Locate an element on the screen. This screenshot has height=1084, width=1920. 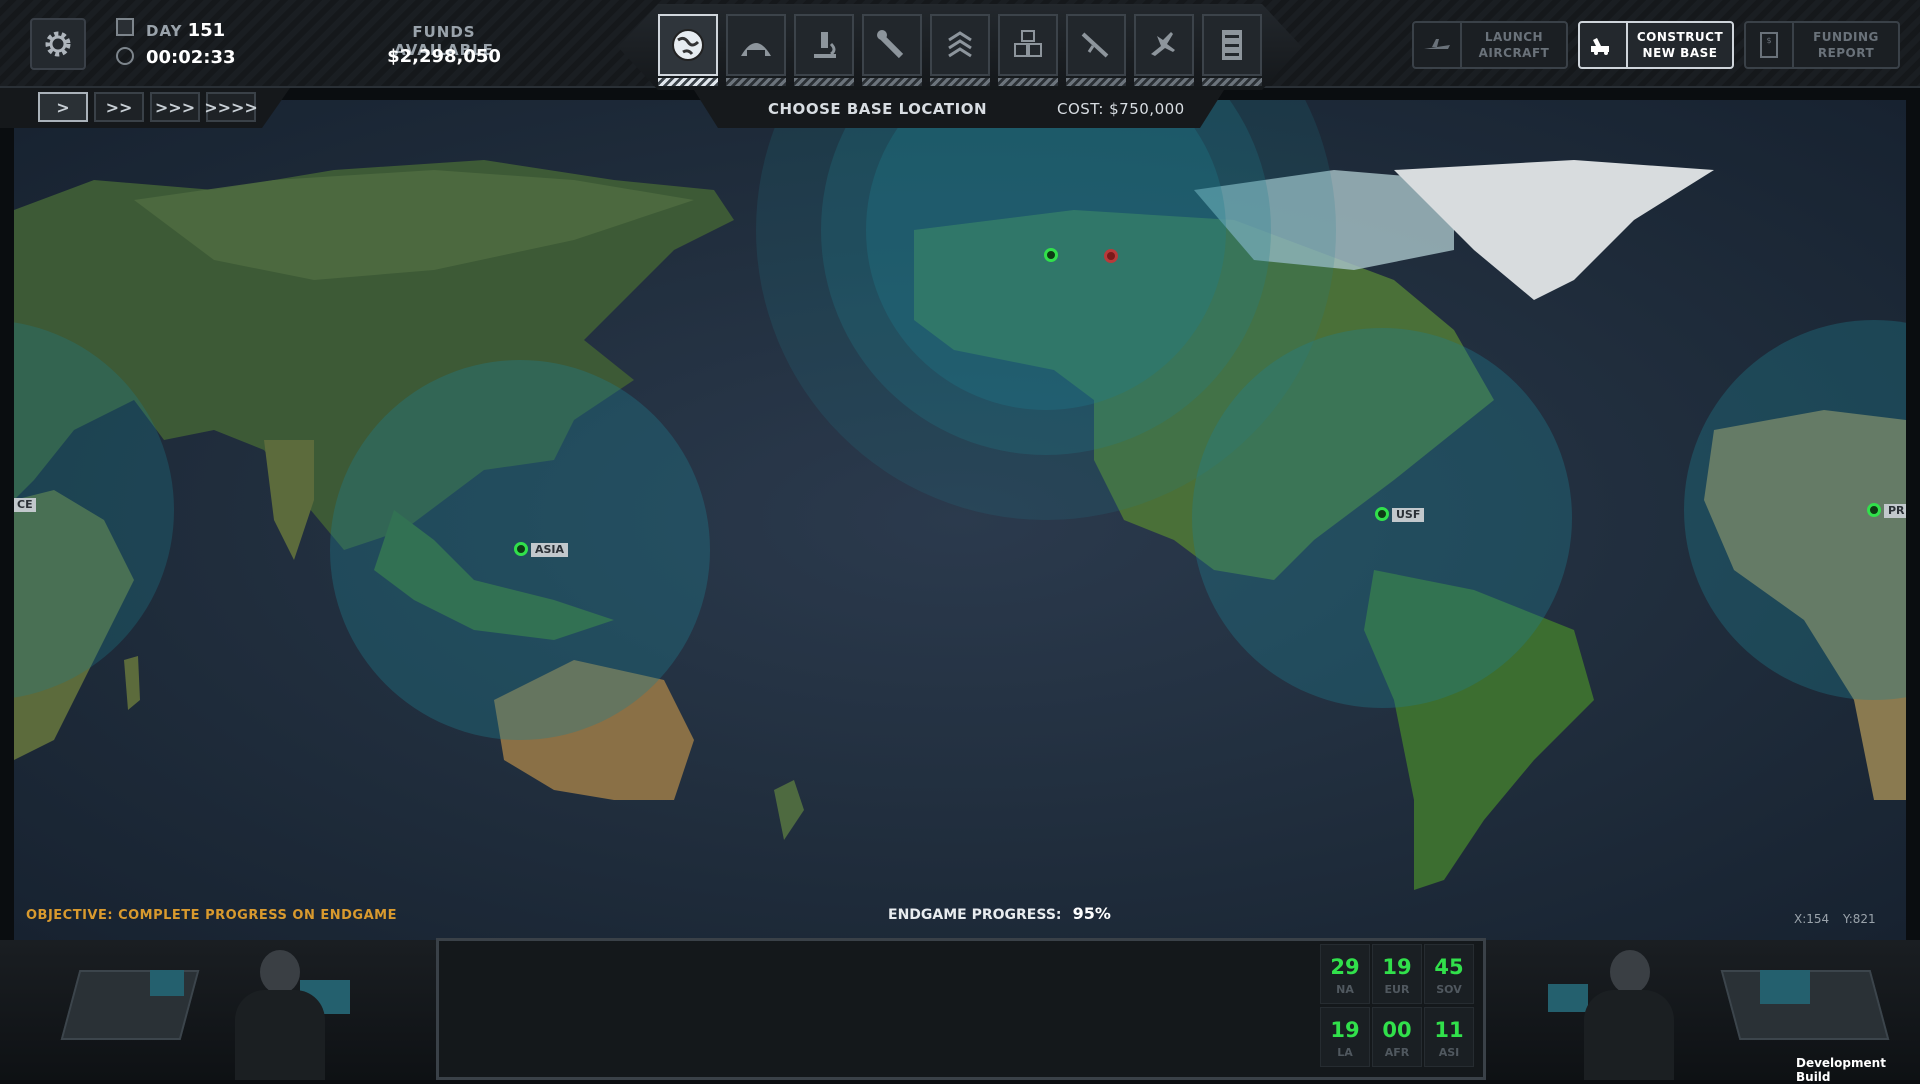
region-la: 19 LA is located at coordinates (1345, 1037).